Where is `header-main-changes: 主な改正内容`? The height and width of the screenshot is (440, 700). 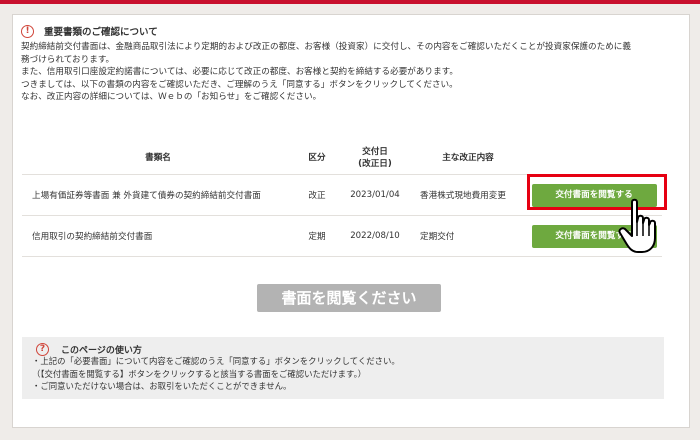
header-main-changes: 主な改正内容 is located at coordinates (468, 157).